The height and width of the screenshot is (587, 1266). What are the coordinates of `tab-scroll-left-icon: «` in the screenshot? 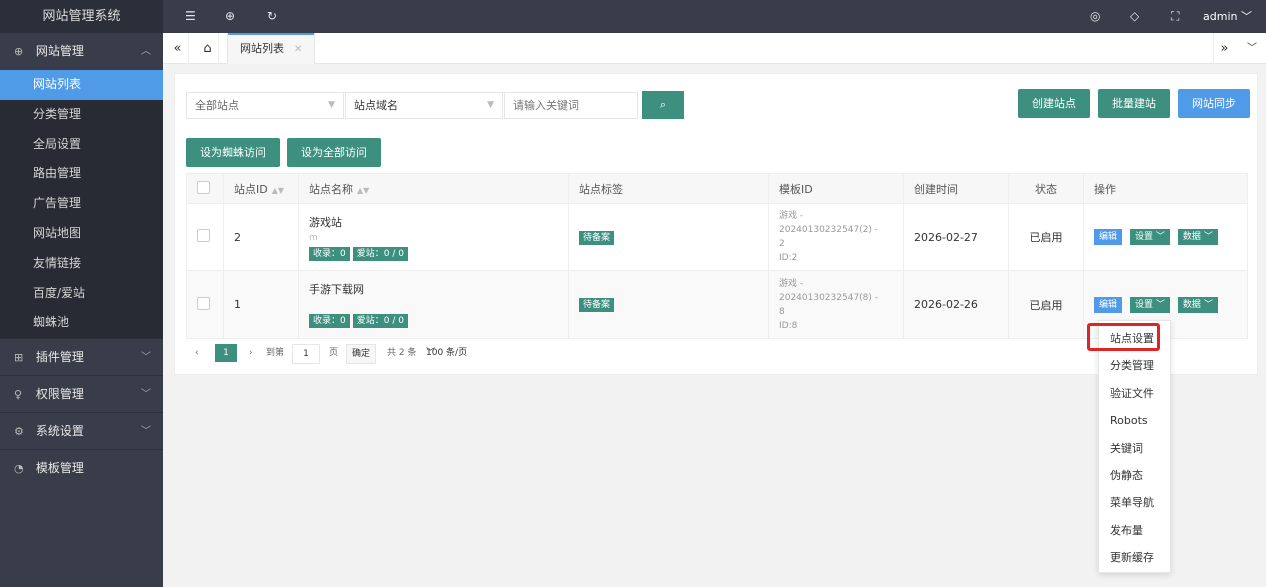 It's located at (178, 48).